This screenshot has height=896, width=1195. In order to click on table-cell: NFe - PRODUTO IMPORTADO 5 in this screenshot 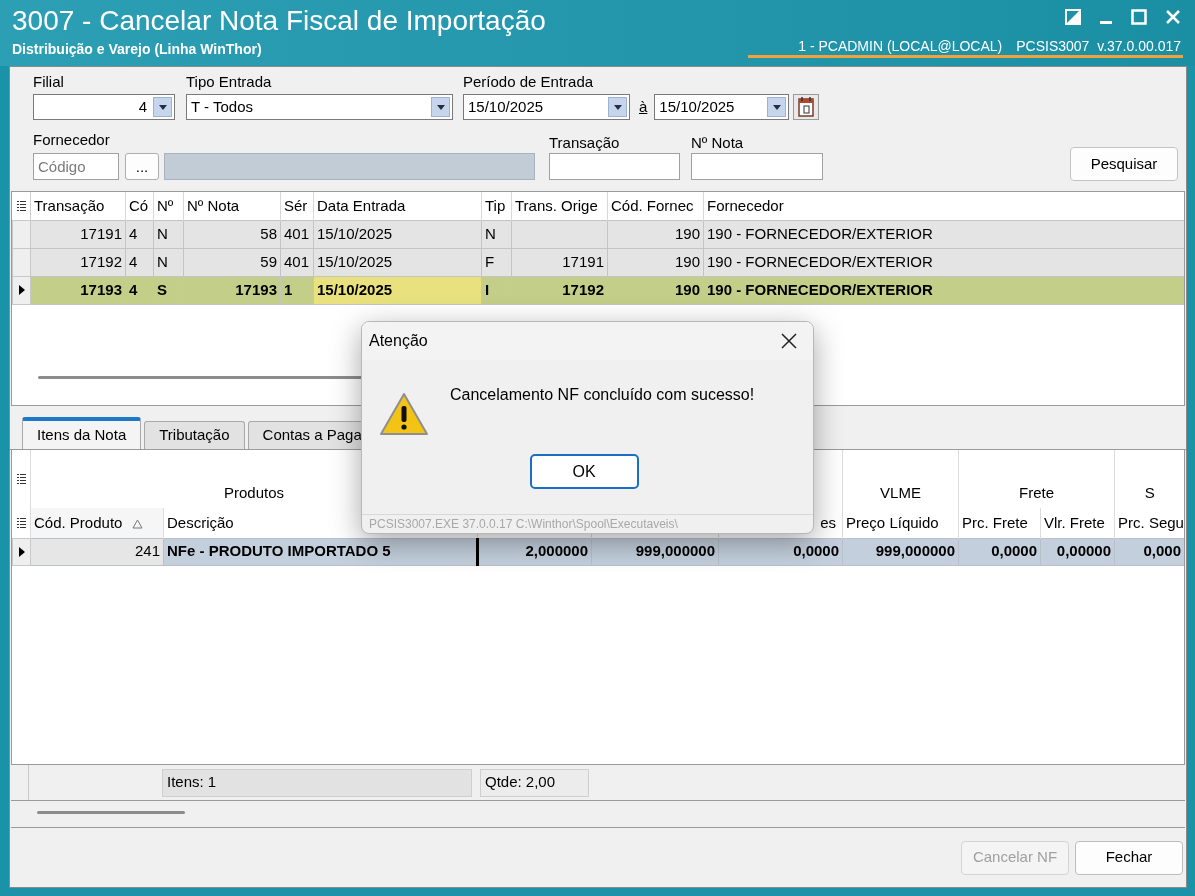, I will do `click(320, 551)`.